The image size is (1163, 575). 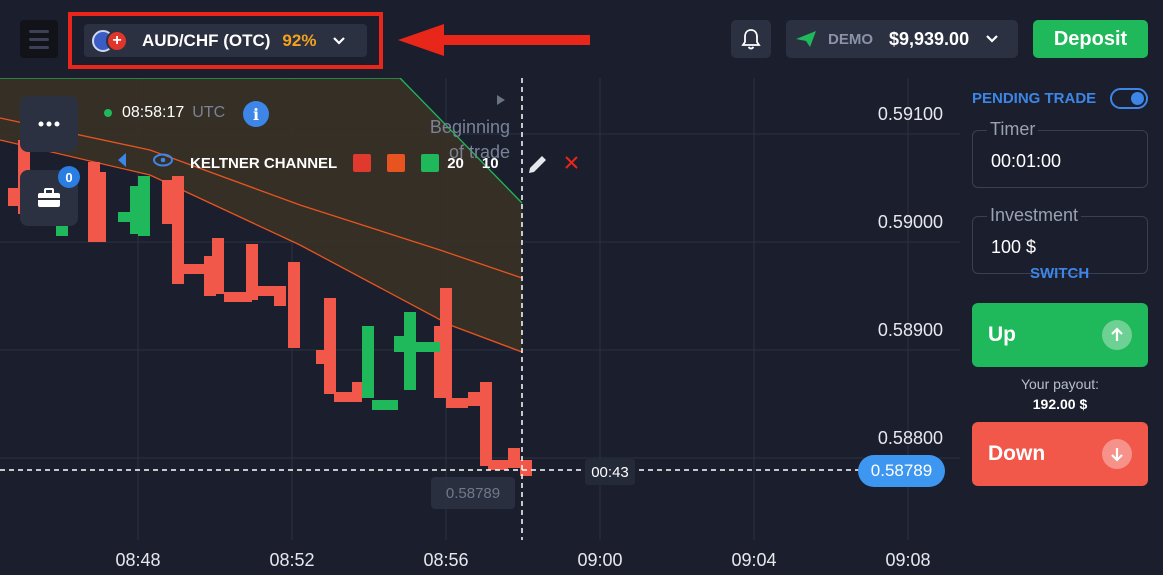 I want to click on asset-name: AUD/CHF (OTC), so click(x=206, y=40).